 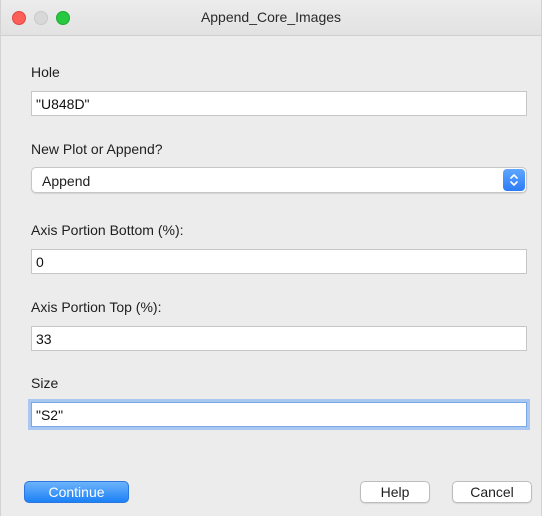 I want to click on title-bar: Append_Core_Images, so click(x=271, y=18).